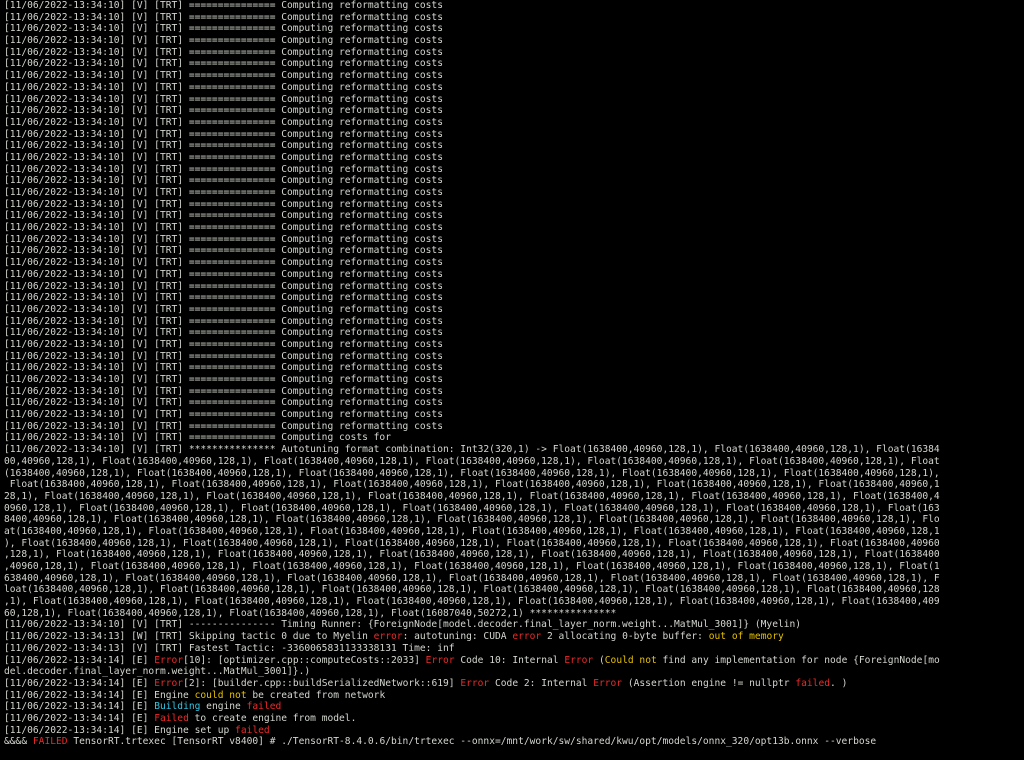  I want to click on log-text: Code 2: Internal, so click(541, 683).